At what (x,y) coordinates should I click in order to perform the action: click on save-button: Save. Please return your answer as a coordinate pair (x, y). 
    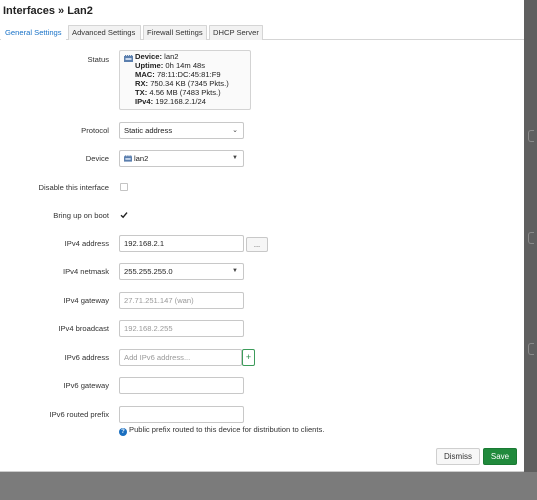
    Looking at the image, I should click on (500, 456).